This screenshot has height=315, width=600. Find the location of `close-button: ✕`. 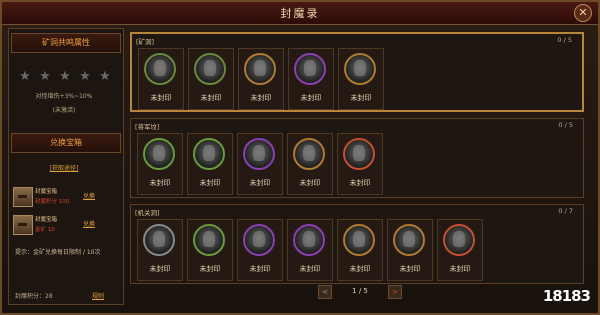

close-button: ✕ is located at coordinates (583, 13).